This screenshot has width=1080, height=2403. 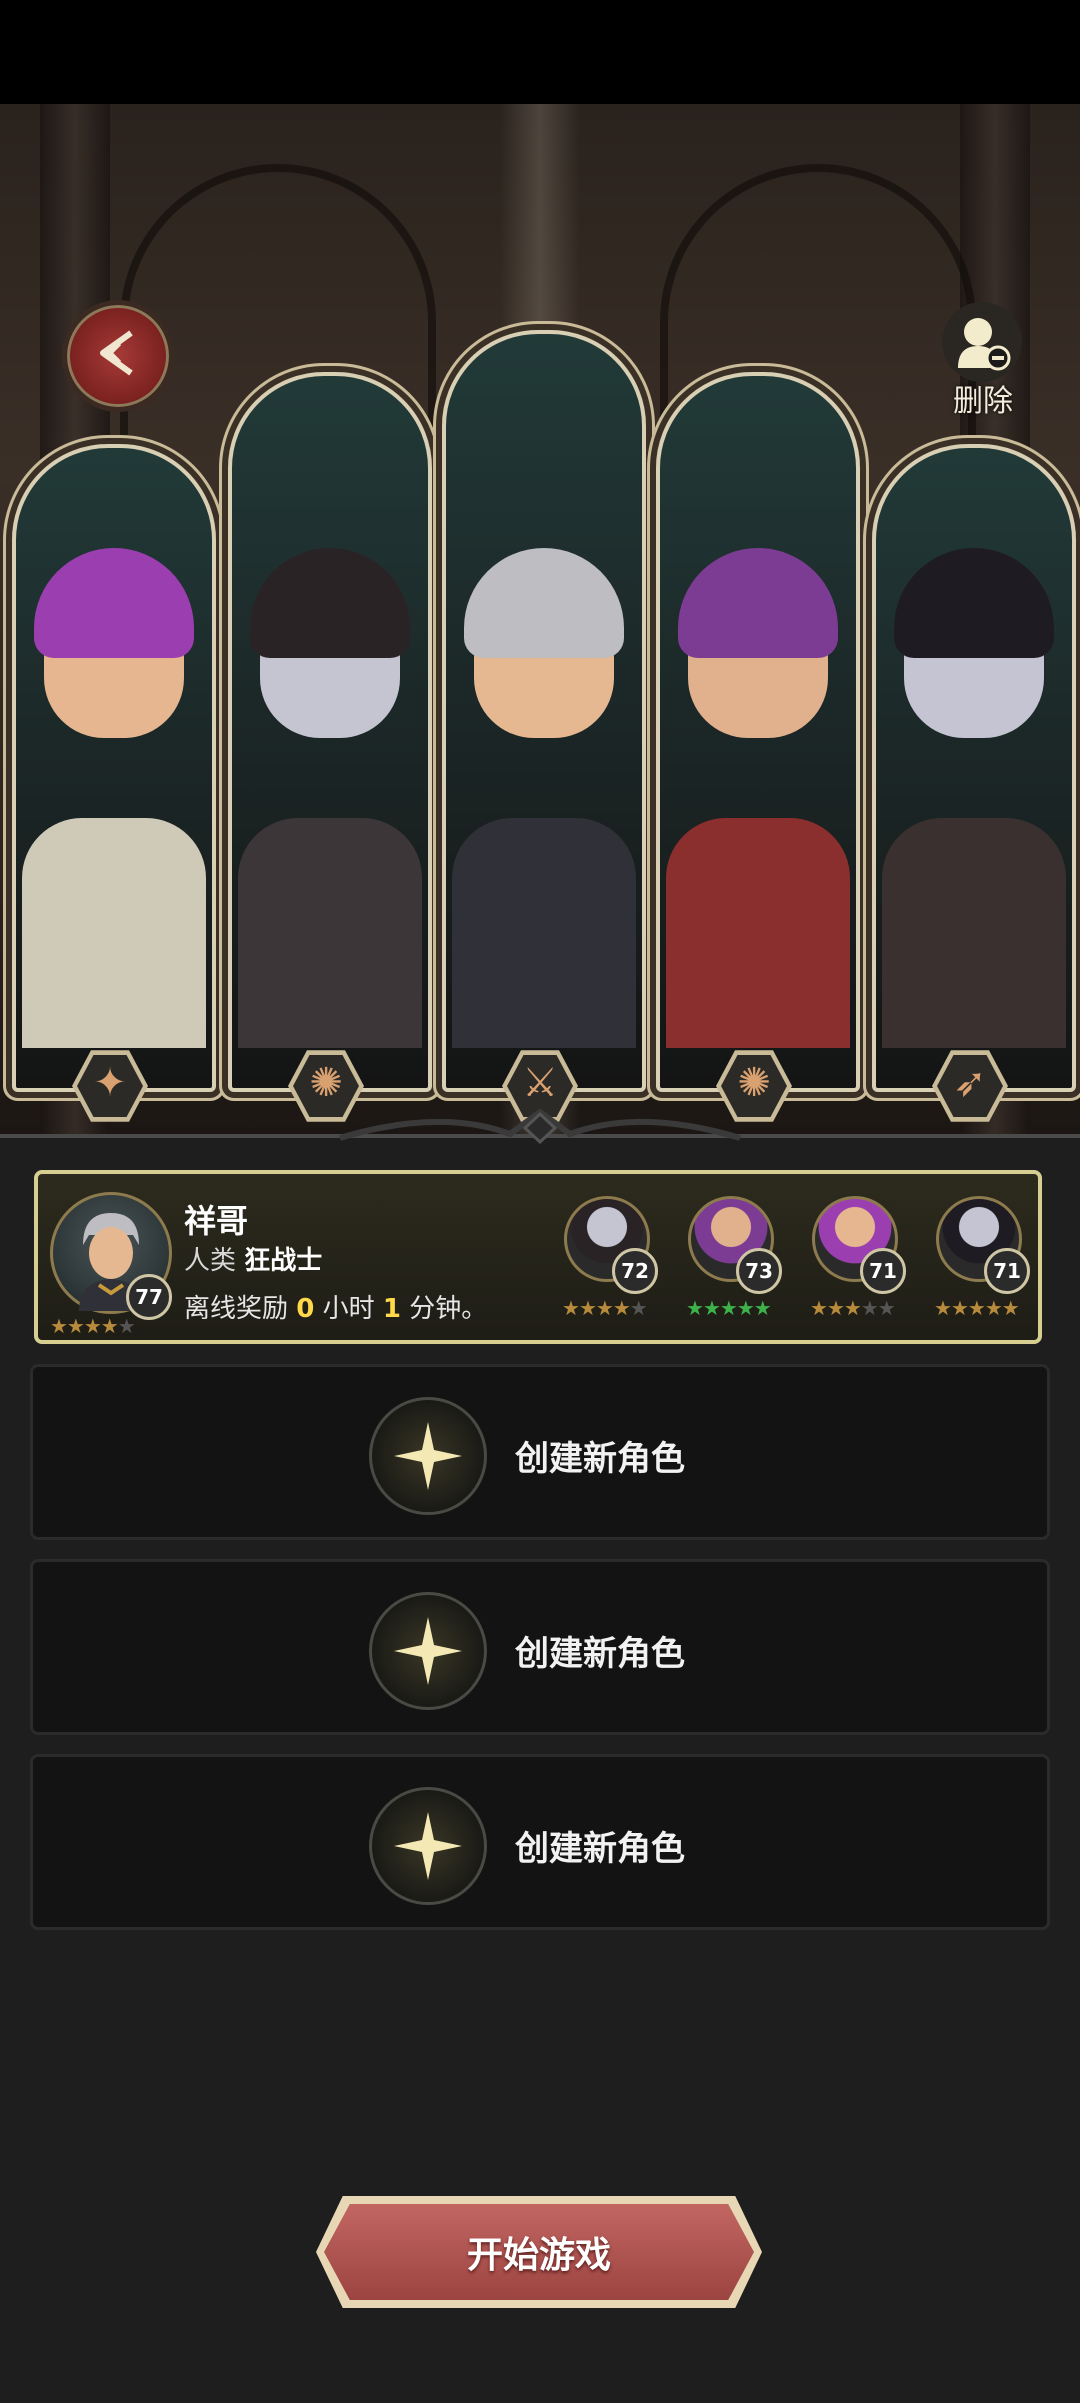 What do you see at coordinates (730, 1258) in the screenshot?
I see `team-member: 73 ★★★★★` at bounding box center [730, 1258].